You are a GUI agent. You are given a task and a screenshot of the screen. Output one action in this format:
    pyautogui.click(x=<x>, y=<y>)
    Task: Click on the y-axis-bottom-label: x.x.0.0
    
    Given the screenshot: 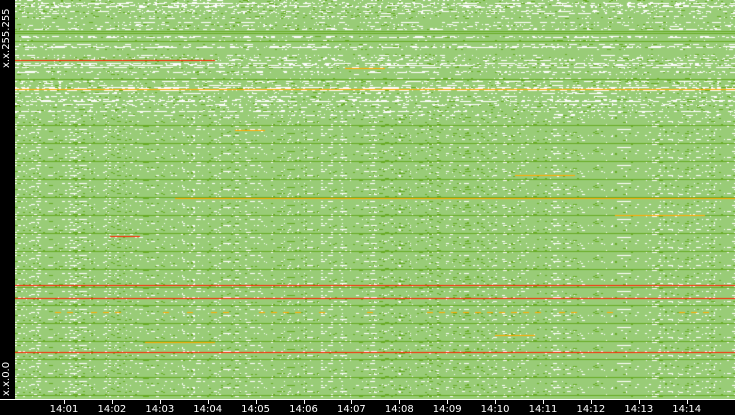 What is the action you would take?
    pyautogui.click(x=6, y=378)
    